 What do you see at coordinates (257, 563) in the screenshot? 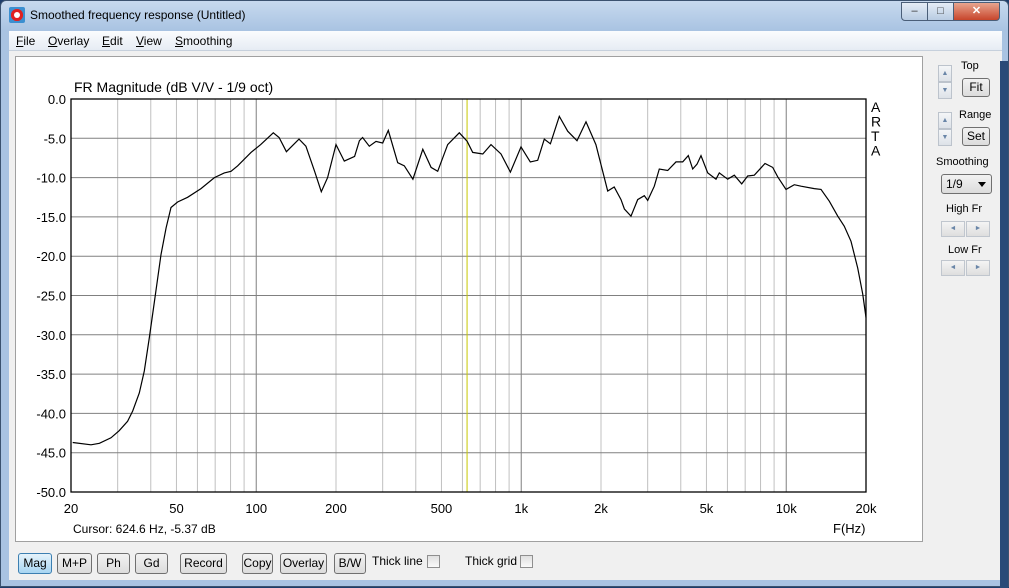
I see `copy-button: Copy` at bounding box center [257, 563].